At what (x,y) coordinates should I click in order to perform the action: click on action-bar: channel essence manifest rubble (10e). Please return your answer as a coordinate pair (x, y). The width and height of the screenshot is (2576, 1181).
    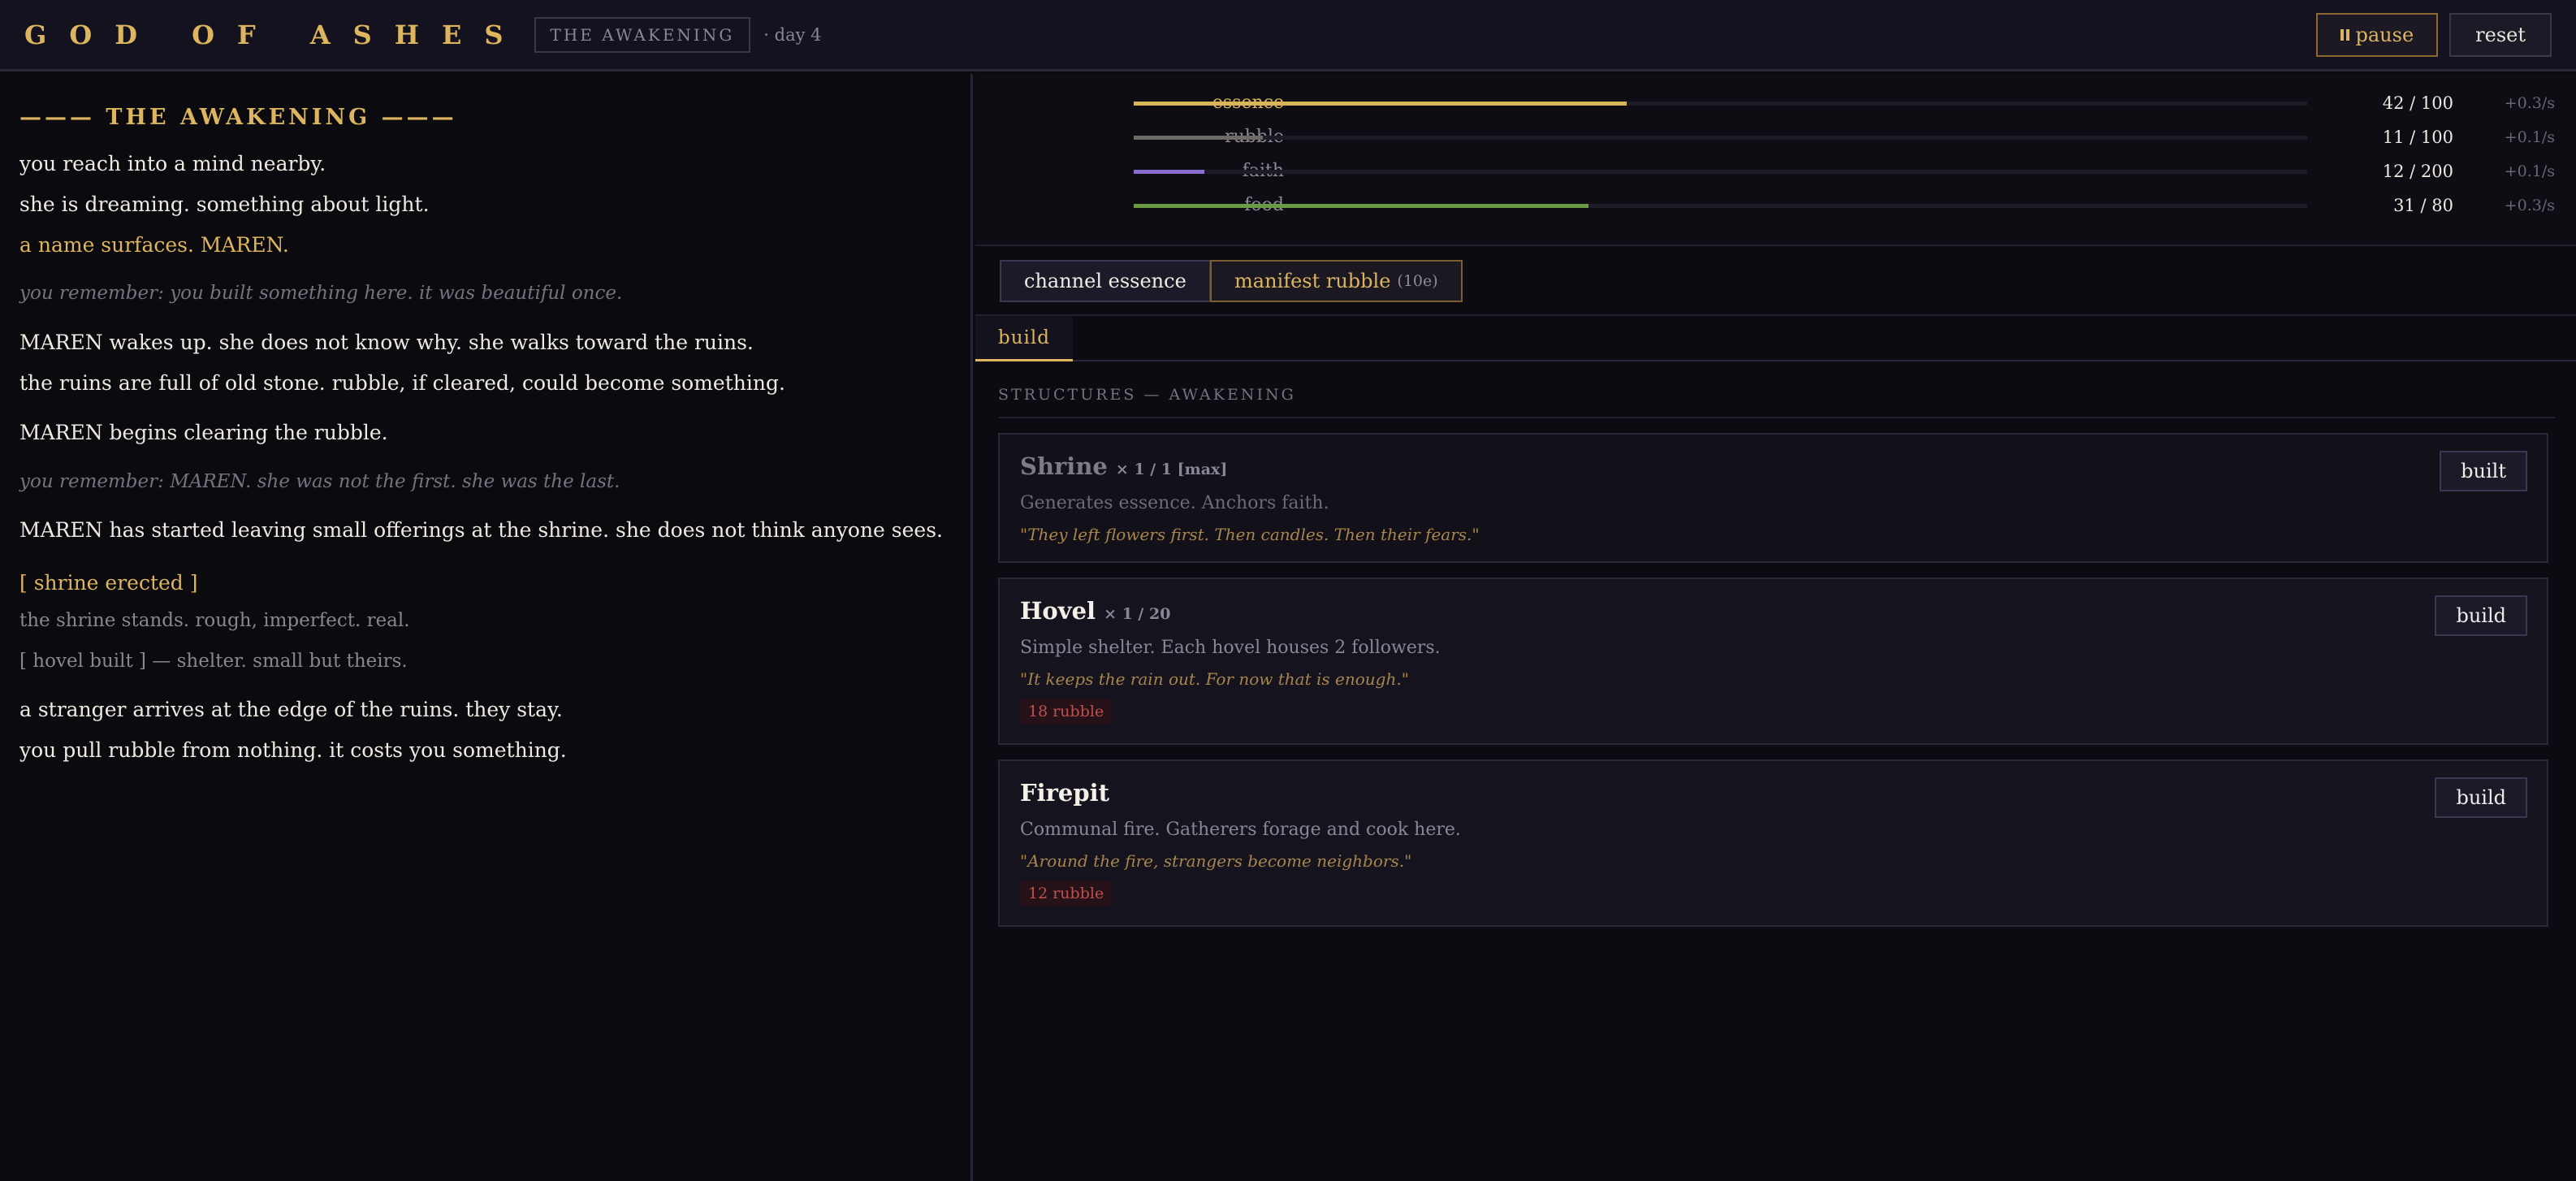
    Looking at the image, I should click on (1776, 281).